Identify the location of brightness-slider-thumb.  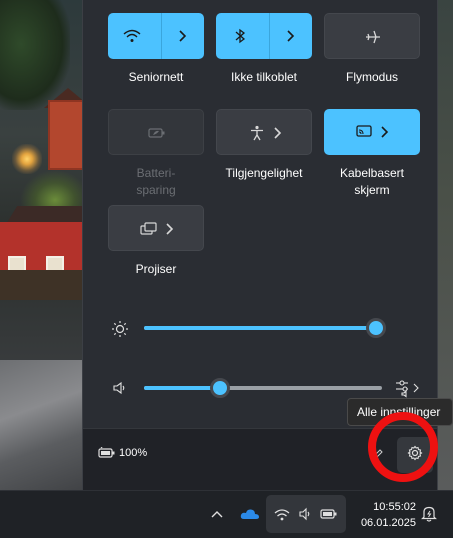
(376, 328).